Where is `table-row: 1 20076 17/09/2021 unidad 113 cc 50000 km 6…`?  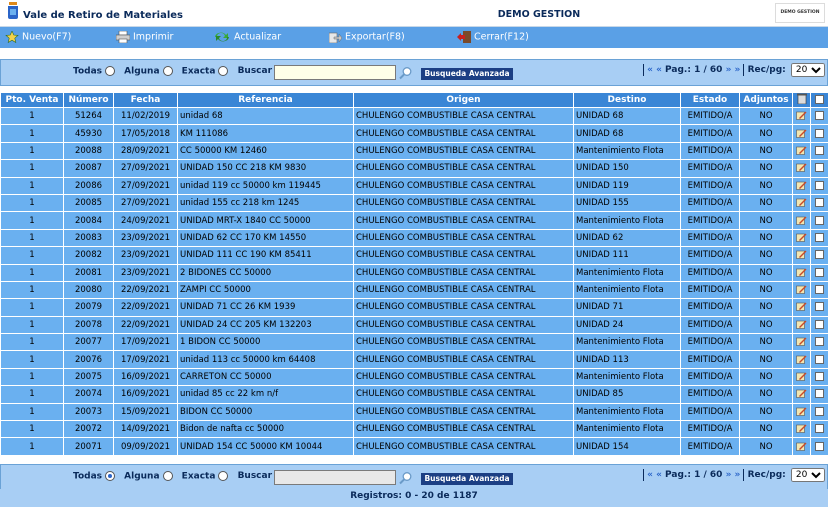
table-row: 1 20076 17/09/2021 unidad 113 cc 50000 km 6… is located at coordinates (414, 359).